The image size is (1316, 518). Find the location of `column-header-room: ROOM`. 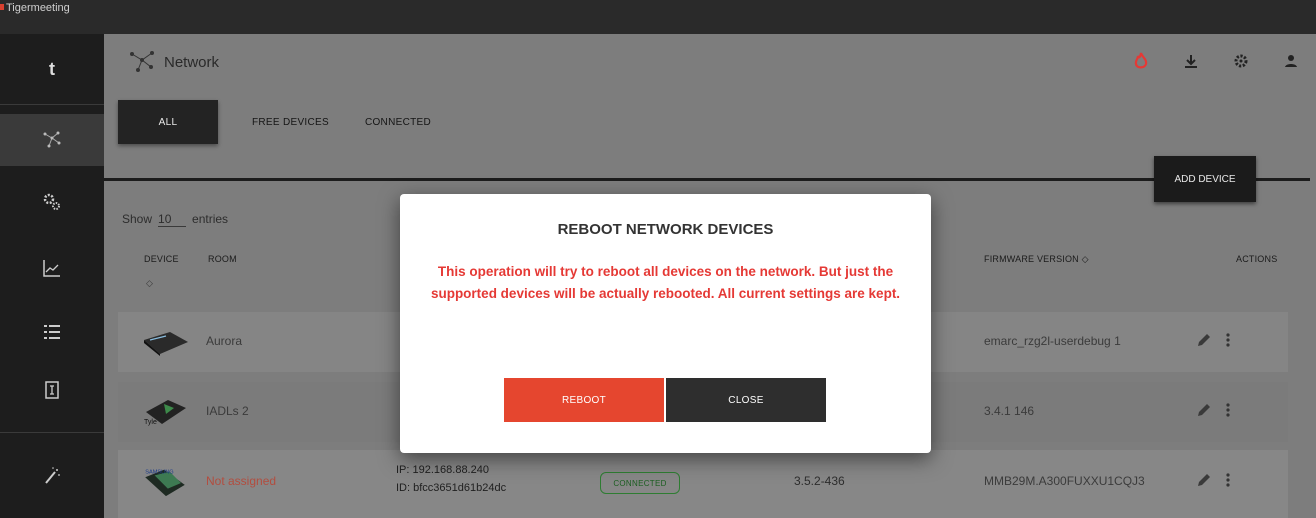

column-header-room: ROOM is located at coordinates (222, 259).